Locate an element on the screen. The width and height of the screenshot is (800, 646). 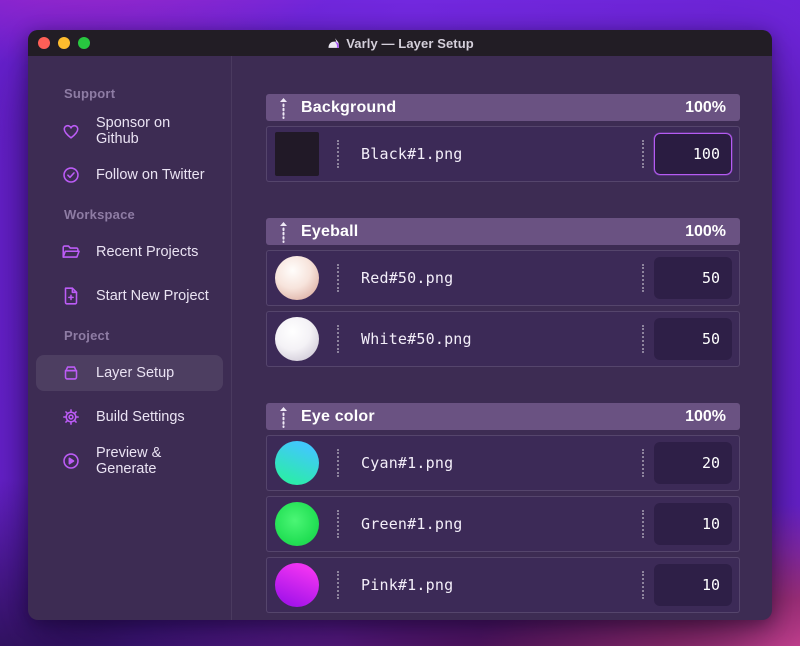
sidebar-item-build-settings: Build Settings is located at coordinates (129, 417).